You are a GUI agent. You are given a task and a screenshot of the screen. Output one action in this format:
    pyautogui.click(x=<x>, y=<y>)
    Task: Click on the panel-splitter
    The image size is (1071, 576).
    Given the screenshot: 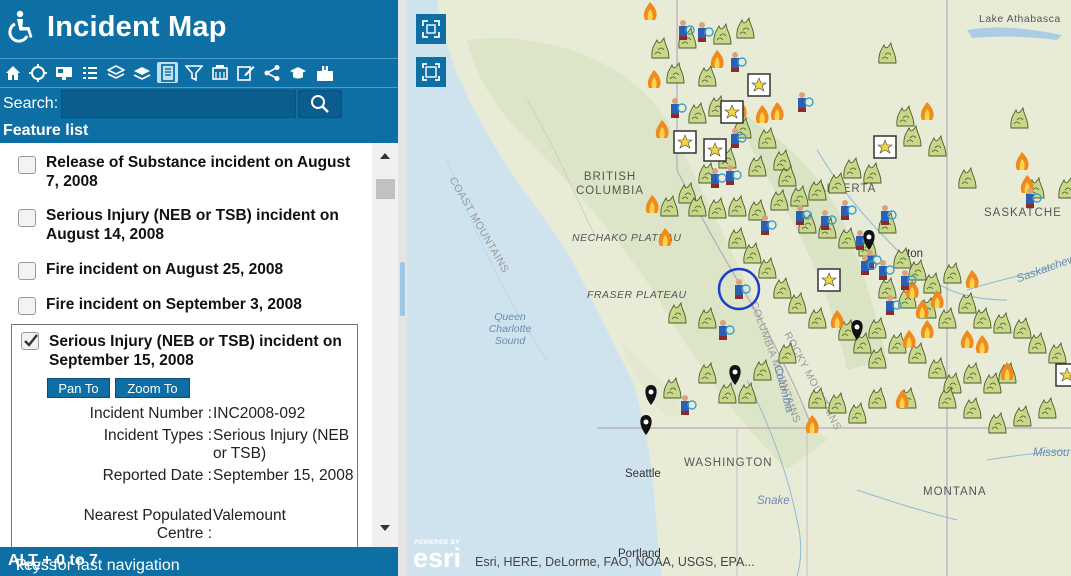 What is the action you would take?
    pyautogui.click(x=402, y=288)
    